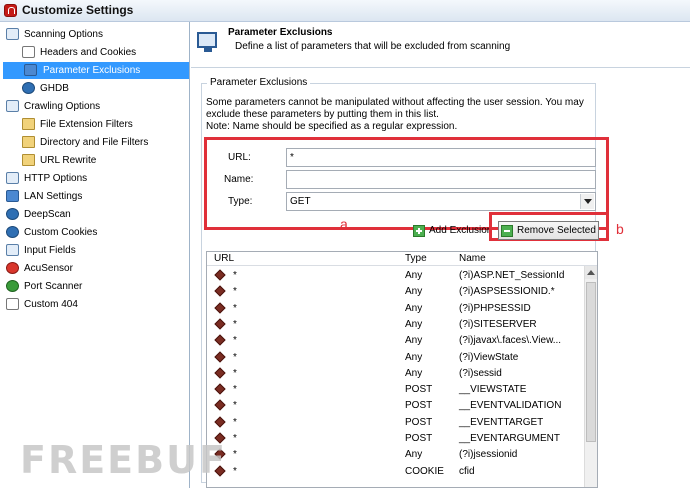  Describe the element at coordinates (224, 258) in the screenshot. I see `column-header-url: URL` at that location.